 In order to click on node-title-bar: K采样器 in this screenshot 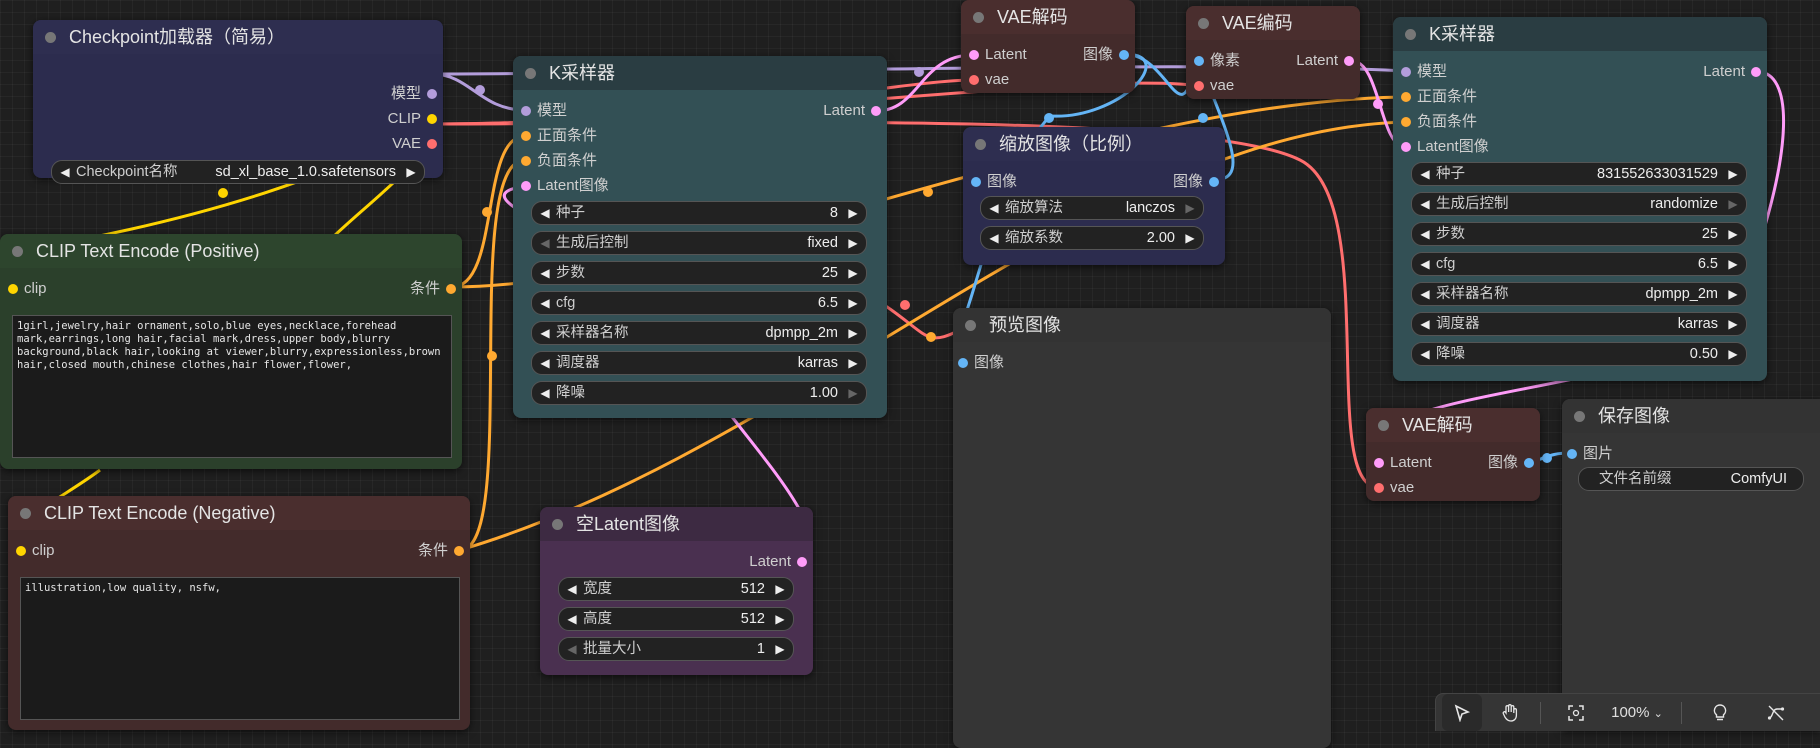, I will do `click(700, 73)`.